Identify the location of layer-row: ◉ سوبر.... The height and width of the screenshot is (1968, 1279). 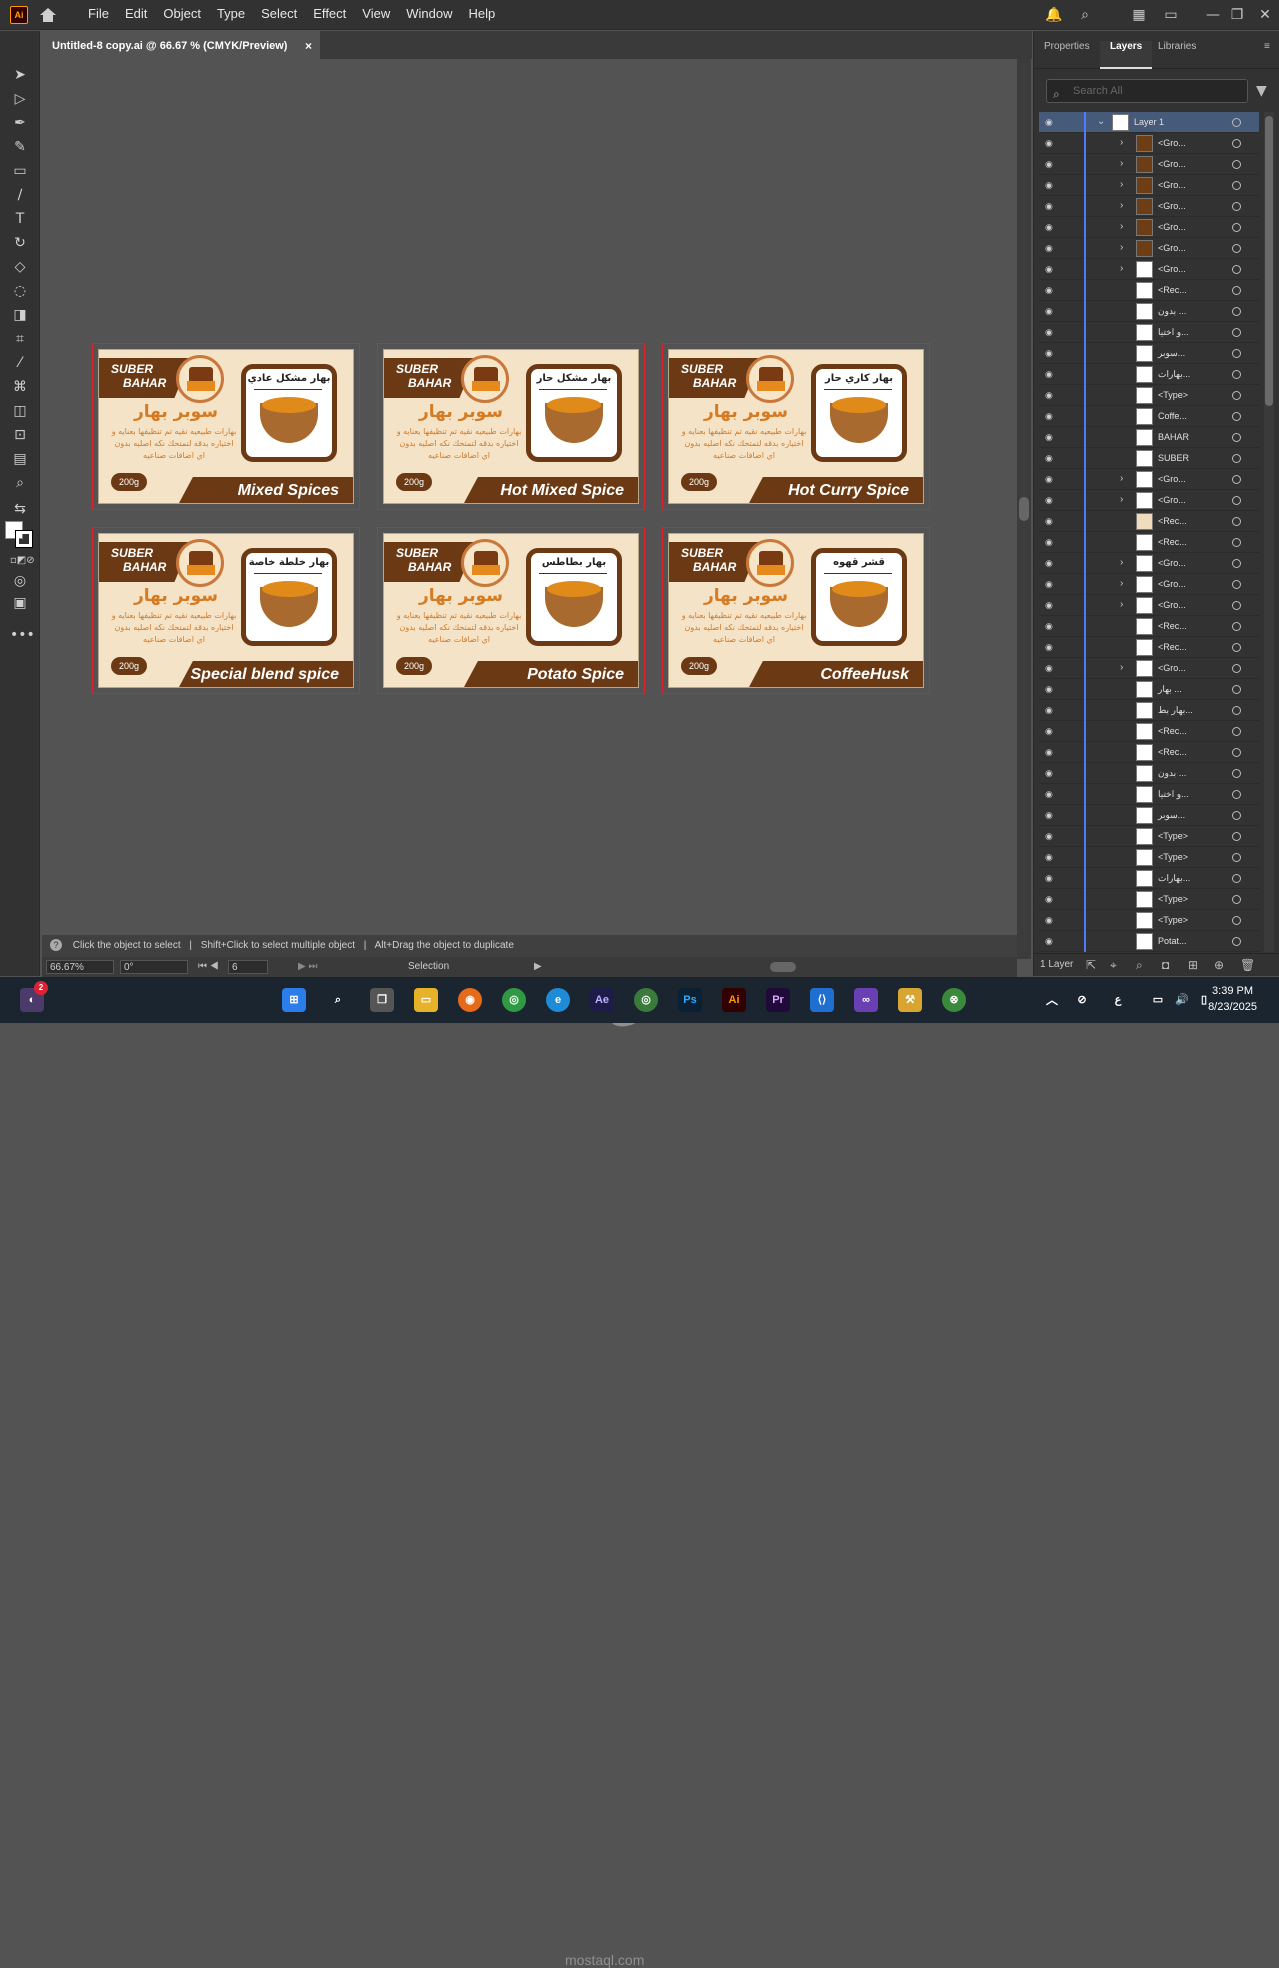
(1149, 815).